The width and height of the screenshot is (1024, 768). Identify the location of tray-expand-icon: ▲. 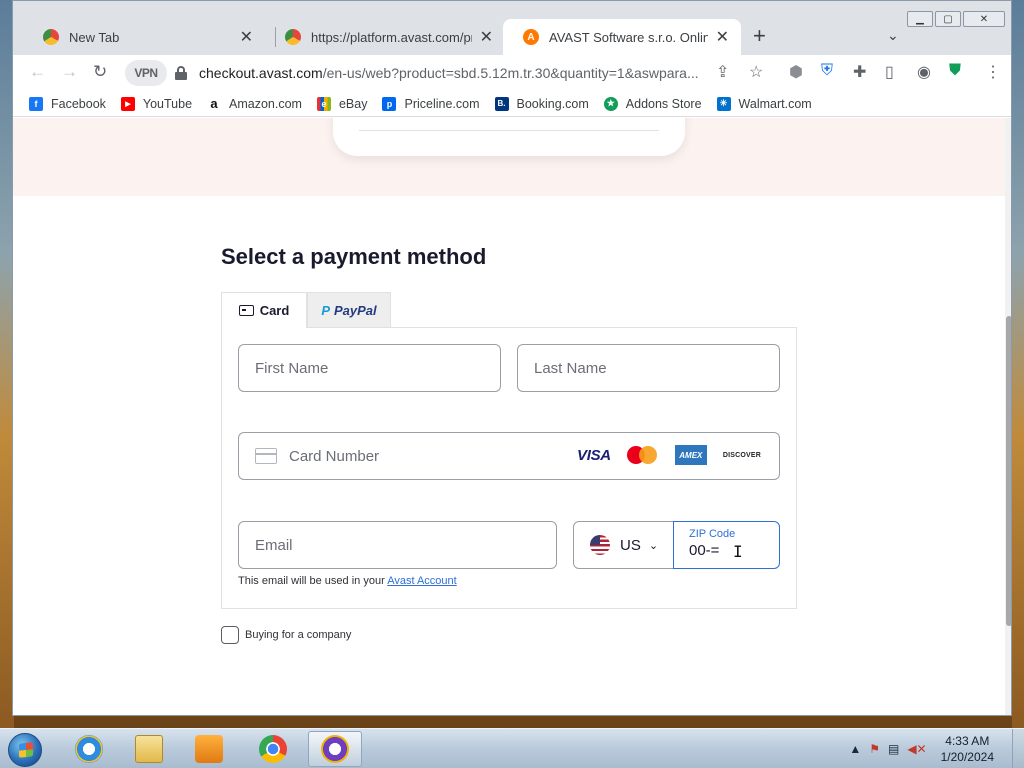
(855, 749).